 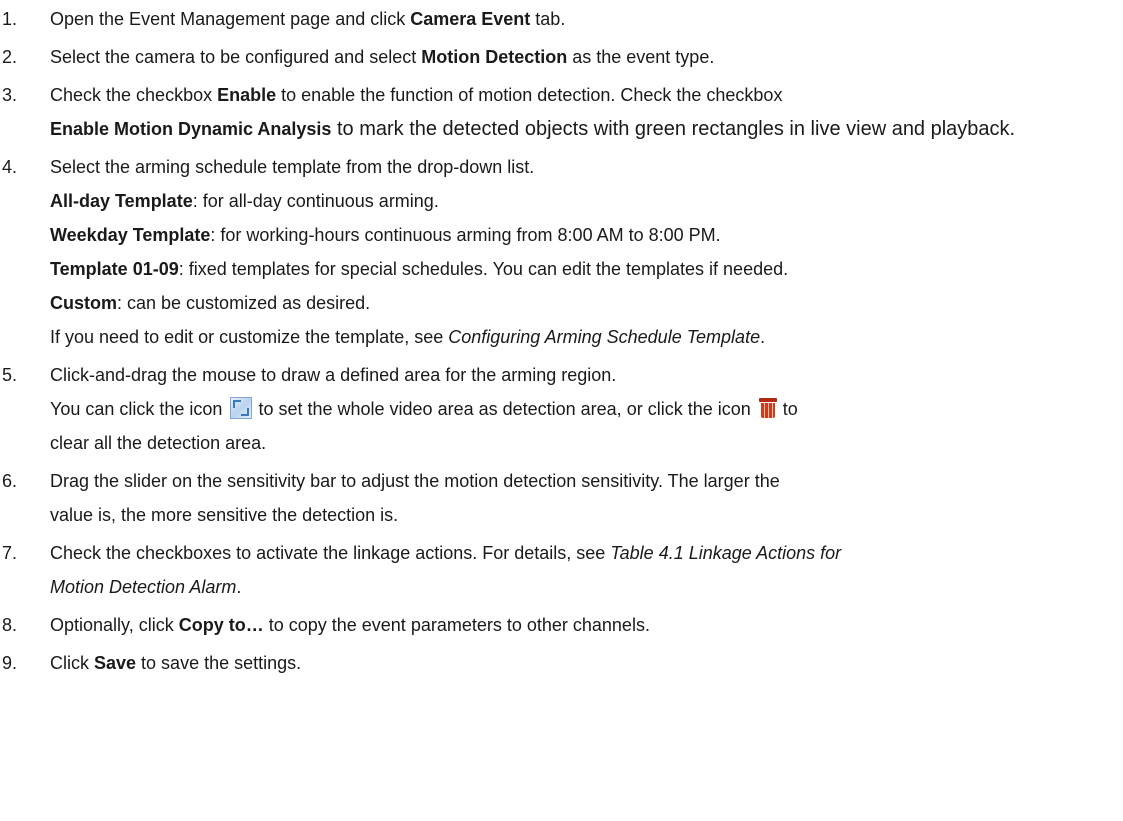 What do you see at coordinates (10, 57) in the screenshot?
I see `step-number: 2.` at bounding box center [10, 57].